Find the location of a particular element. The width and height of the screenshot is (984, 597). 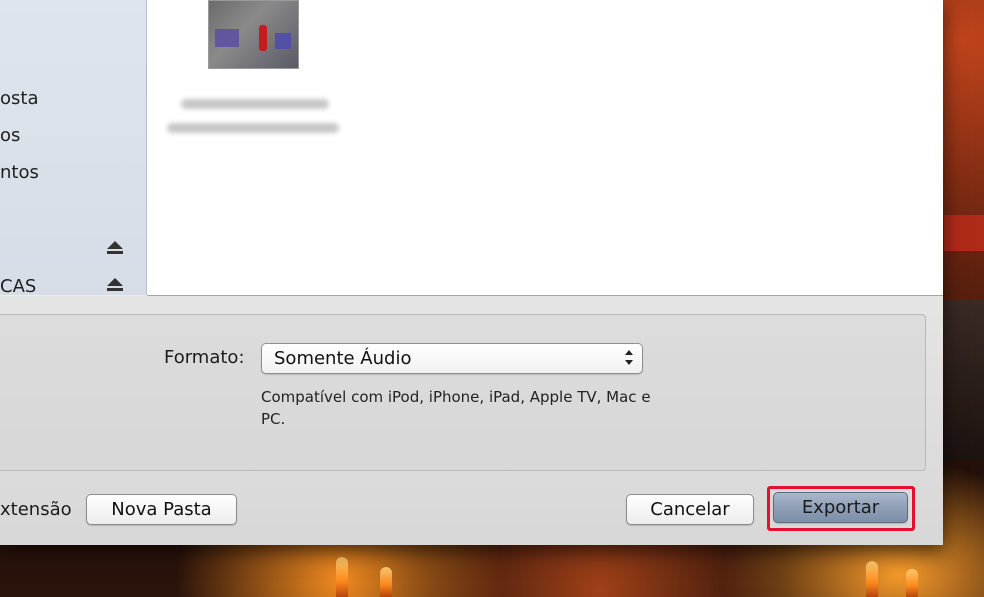

format-label: Formato: is located at coordinates (204, 357).